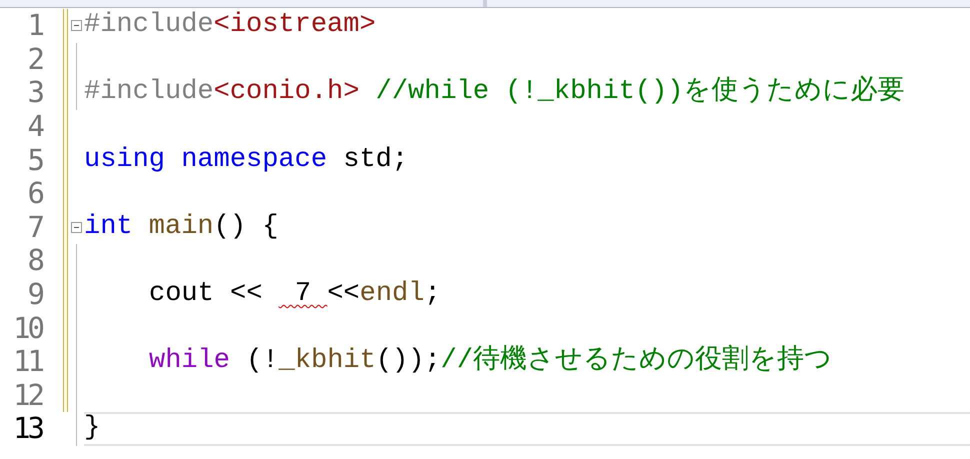 The image size is (970, 459). I want to click on code-line: }, so click(92, 428).